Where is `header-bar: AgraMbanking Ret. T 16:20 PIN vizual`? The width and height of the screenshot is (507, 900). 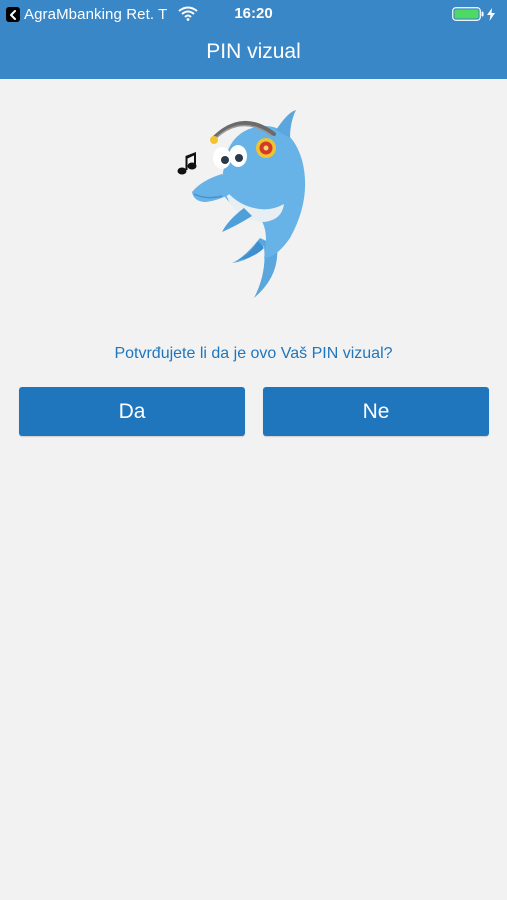
header-bar: AgraMbanking Ret. T 16:20 PIN vizual is located at coordinates (253, 39).